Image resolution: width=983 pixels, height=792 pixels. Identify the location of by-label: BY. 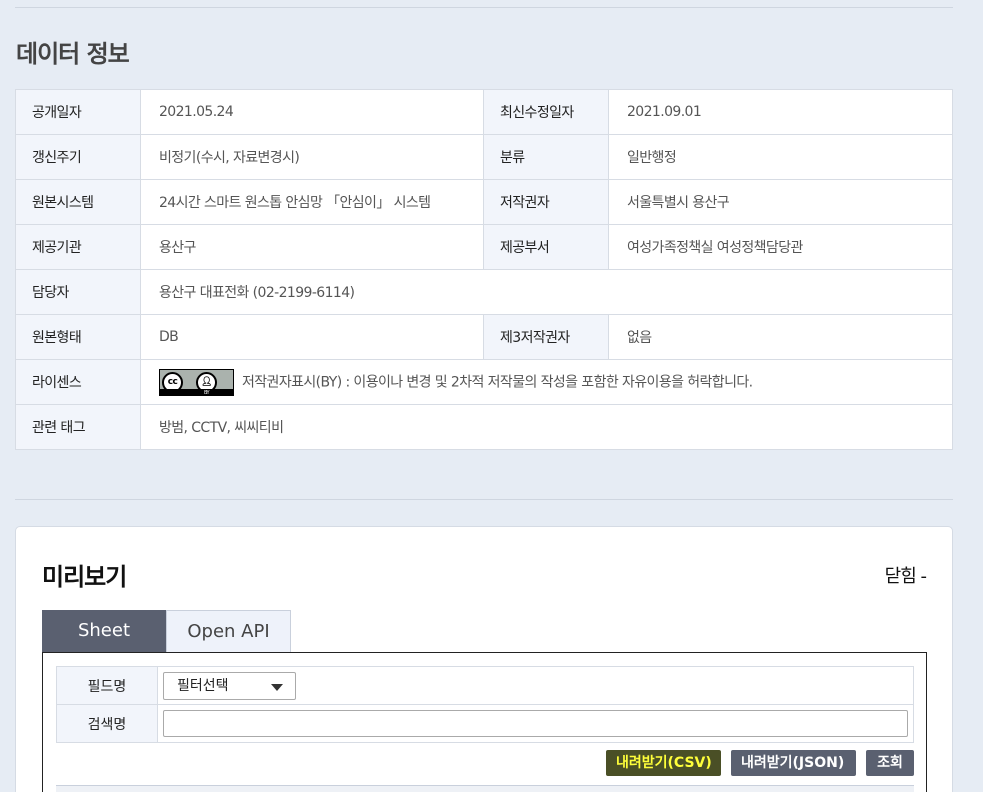
(207, 392).